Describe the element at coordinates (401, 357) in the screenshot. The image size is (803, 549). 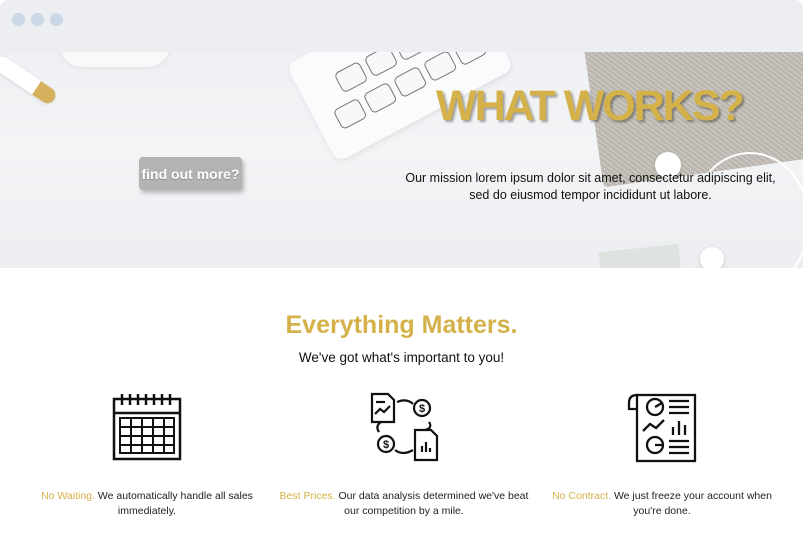
I see `section-subtitle: We've got what's important to you!` at that location.